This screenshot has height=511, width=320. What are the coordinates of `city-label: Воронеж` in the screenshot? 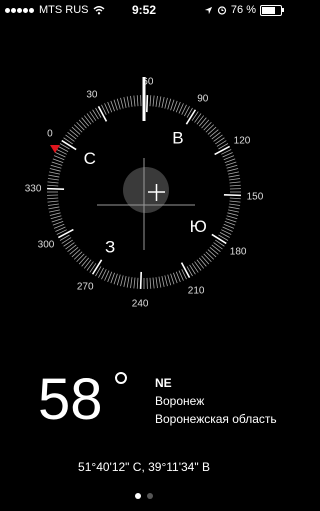 It's located at (180, 401).